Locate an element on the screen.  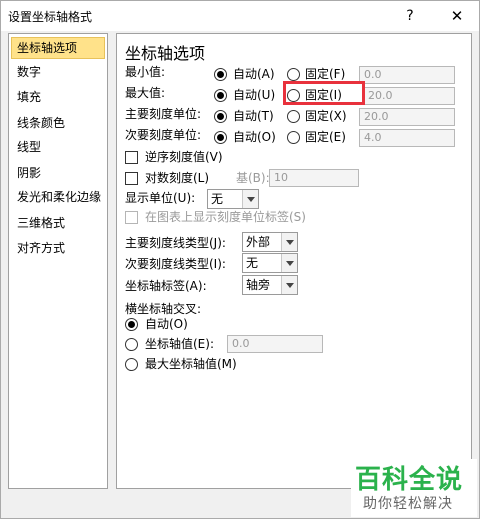
close-button: ✕ is located at coordinates (457, 16).